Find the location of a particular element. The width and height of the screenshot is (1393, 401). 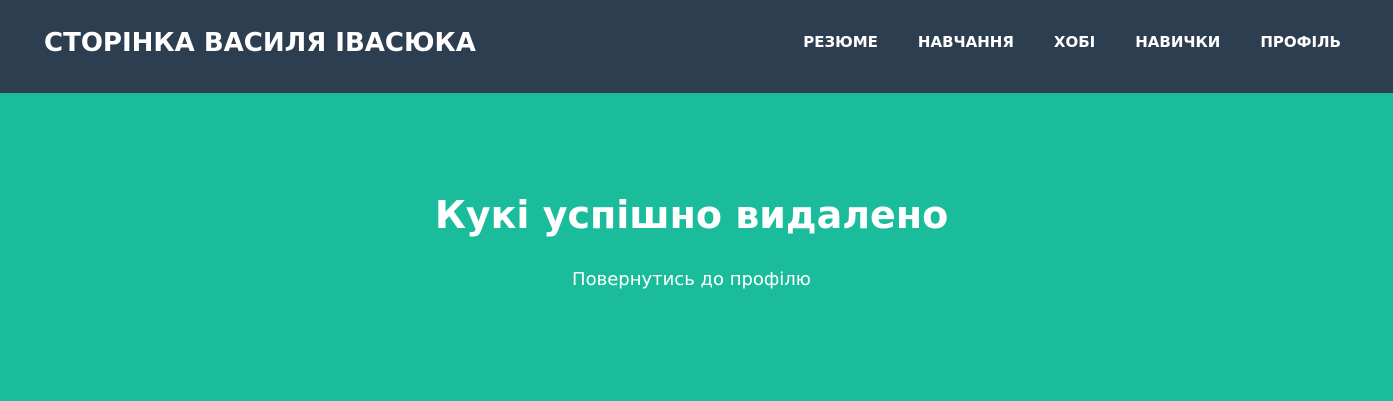

site-brand-link: СТОРІНКА ВАСИЛЯ ІВАСЮКА is located at coordinates (260, 43).